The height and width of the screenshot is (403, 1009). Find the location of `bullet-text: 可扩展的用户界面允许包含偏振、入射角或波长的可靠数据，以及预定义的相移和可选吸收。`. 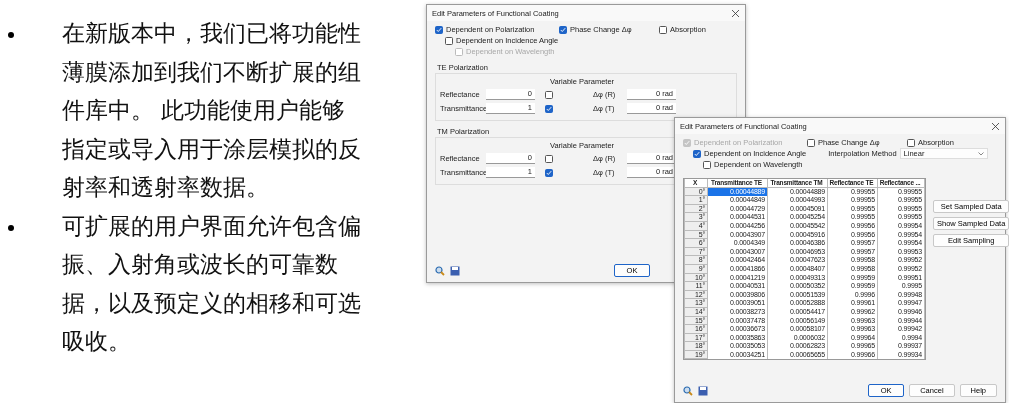

bullet-text: 可扩展的用户界面允许包含偏振、入射角或波长的可靠数据，以及预定义的相移和可选吸收。 is located at coordinates (212, 283).